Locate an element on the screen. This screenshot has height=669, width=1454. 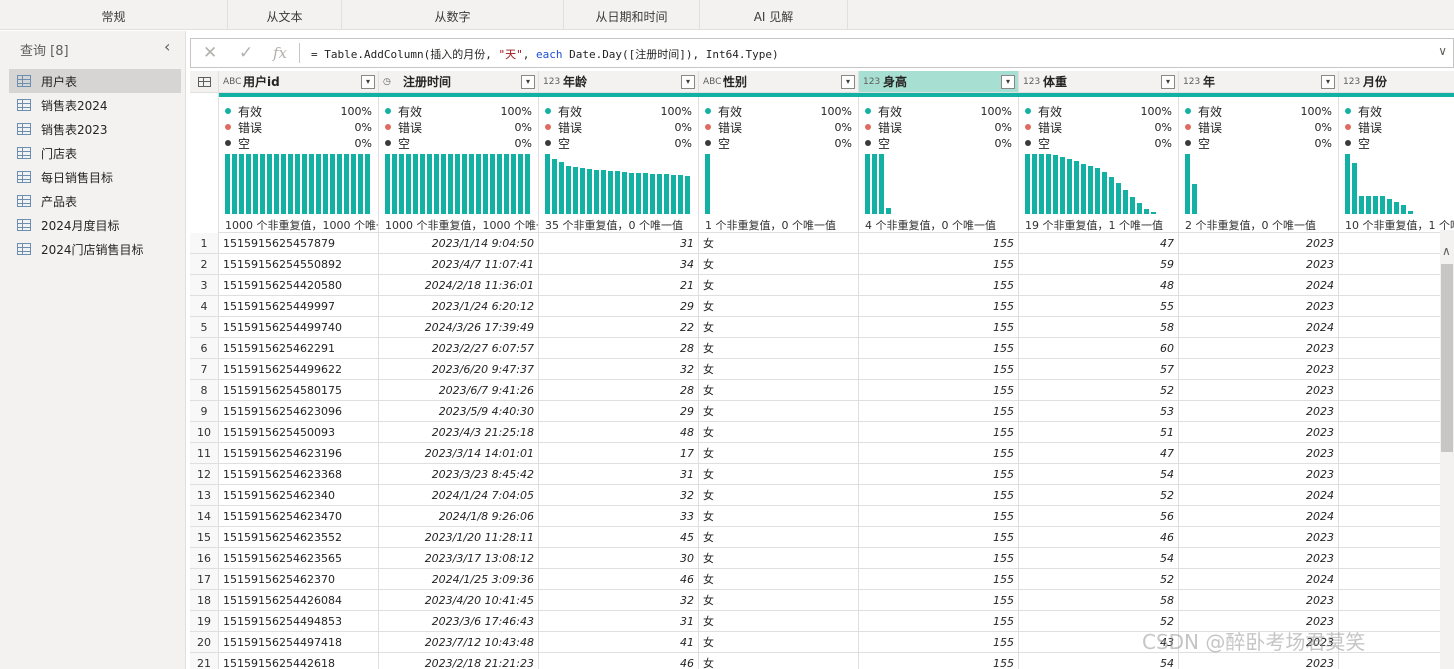
scrollbar-thumb is located at coordinates (1447, 358).